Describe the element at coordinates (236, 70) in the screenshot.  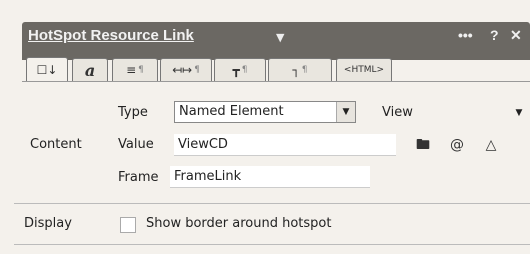
I see `margins-icon: ┳` at that location.